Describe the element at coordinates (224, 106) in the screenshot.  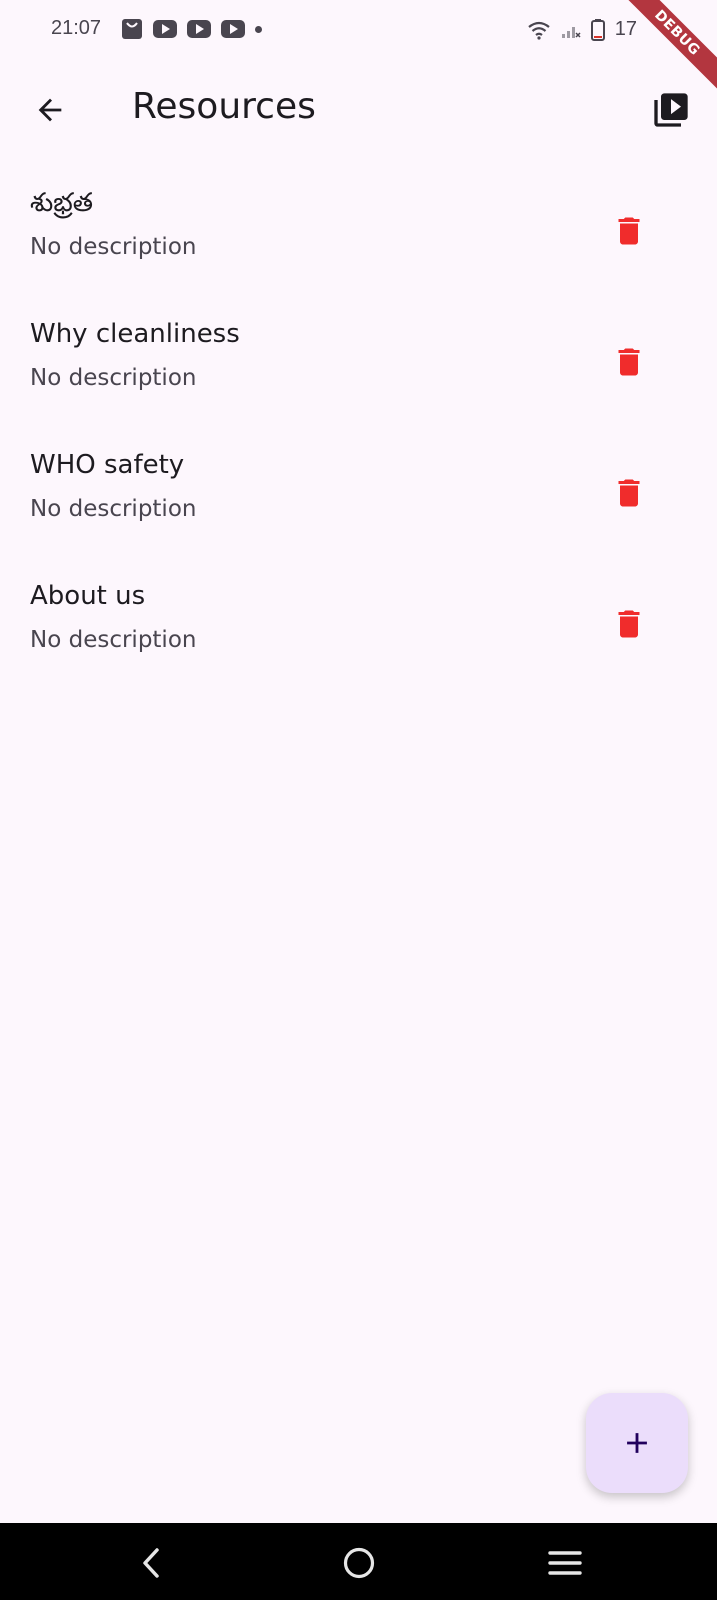
I see `page-title: Resources` at that location.